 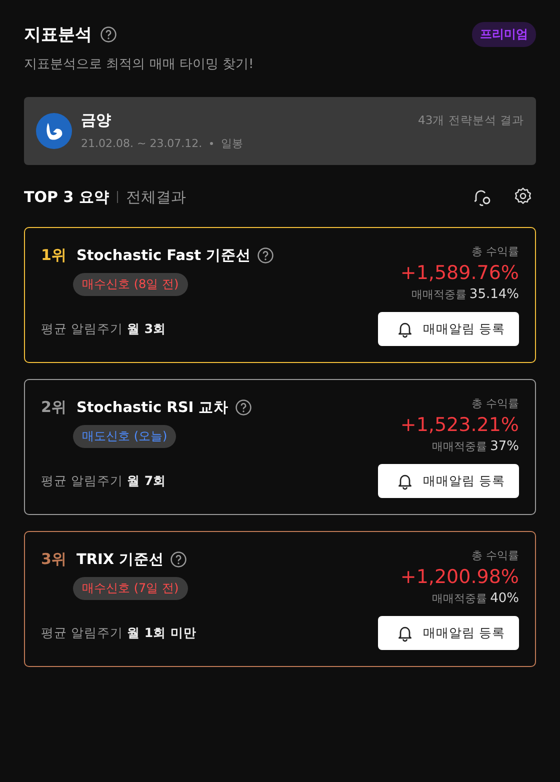 What do you see at coordinates (54, 131) in the screenshot?
I see `stock-logo-icon` at bounding box center [54, 131].